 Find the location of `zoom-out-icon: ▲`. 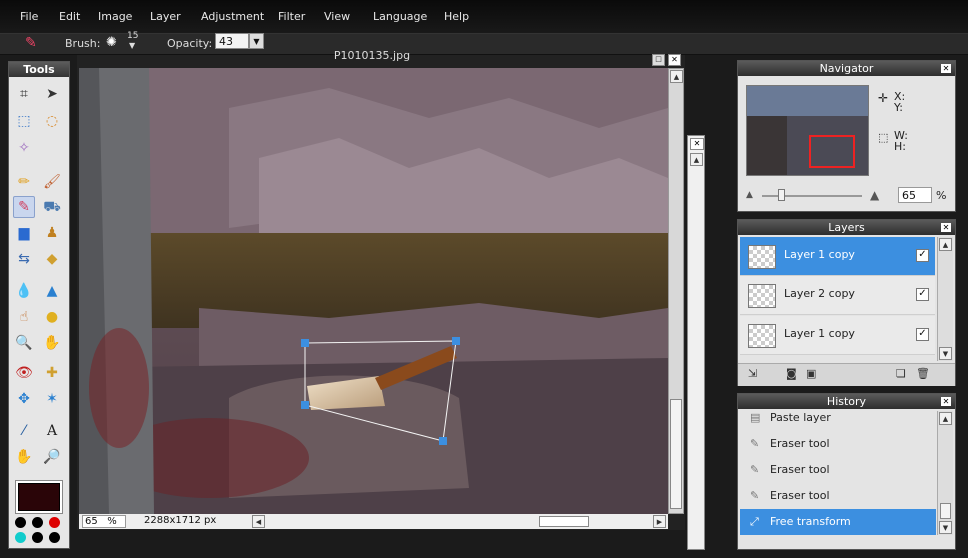

zoom-out-icon: ▲ is located at coordinates (749, 195).